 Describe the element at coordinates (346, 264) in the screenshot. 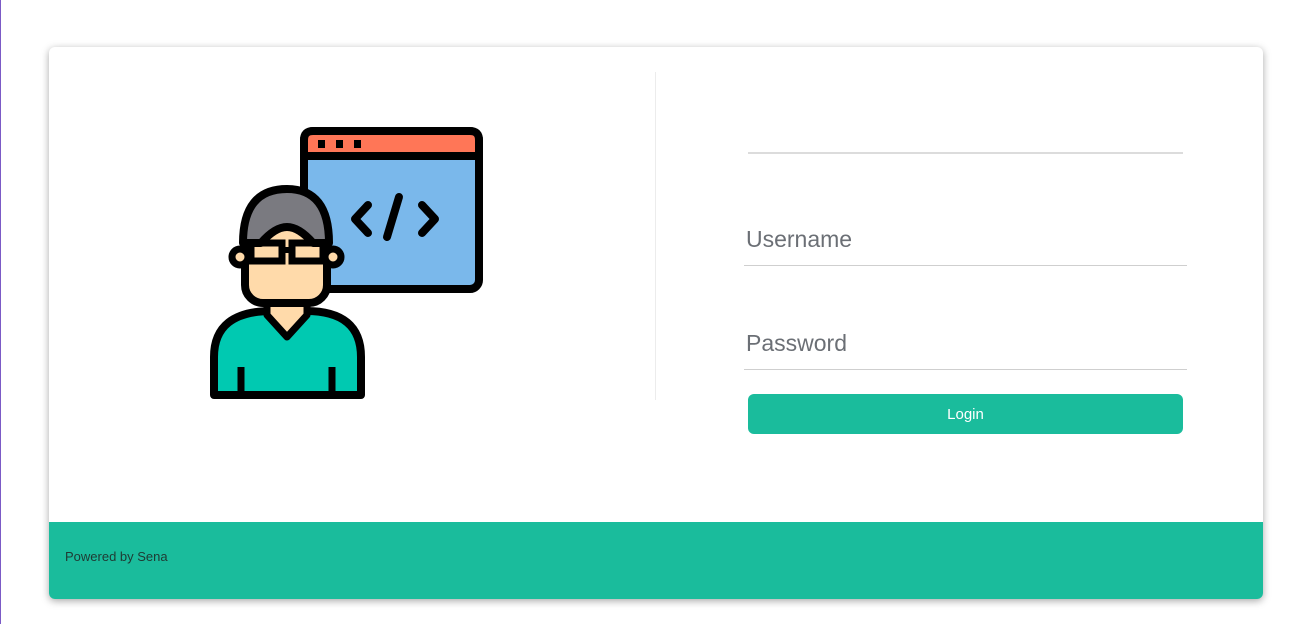

I see `developer-illustration-icon` at that location.